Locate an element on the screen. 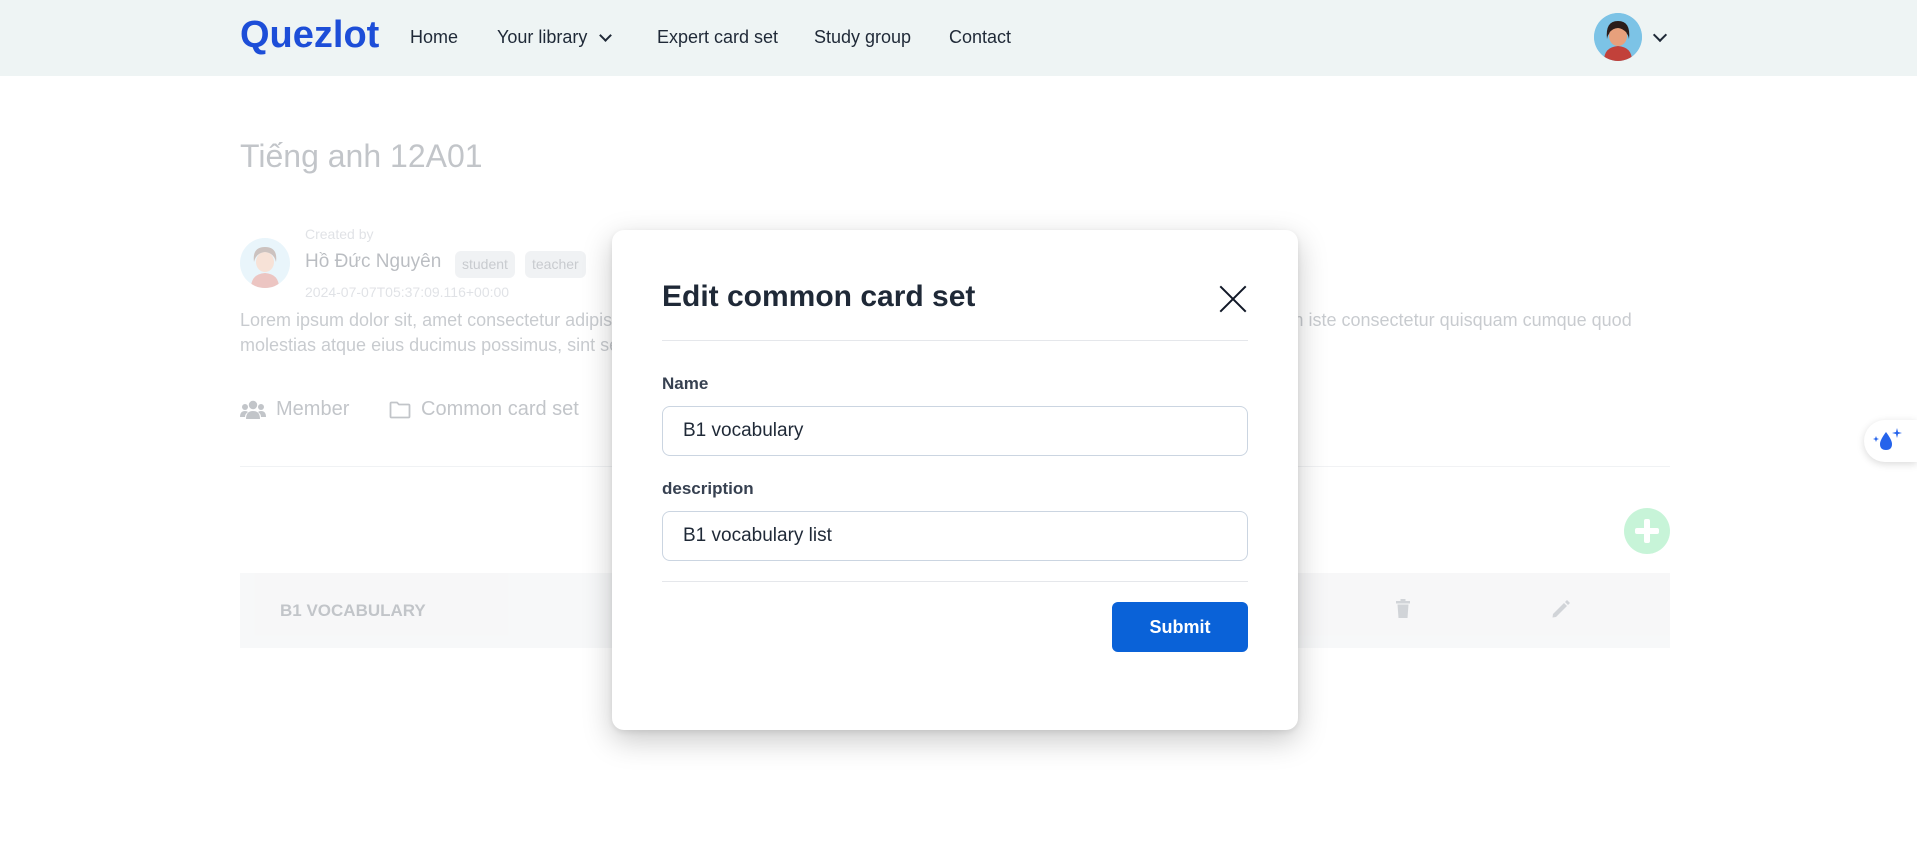  submit-button: Submit is located at coordinates (1180, 627).